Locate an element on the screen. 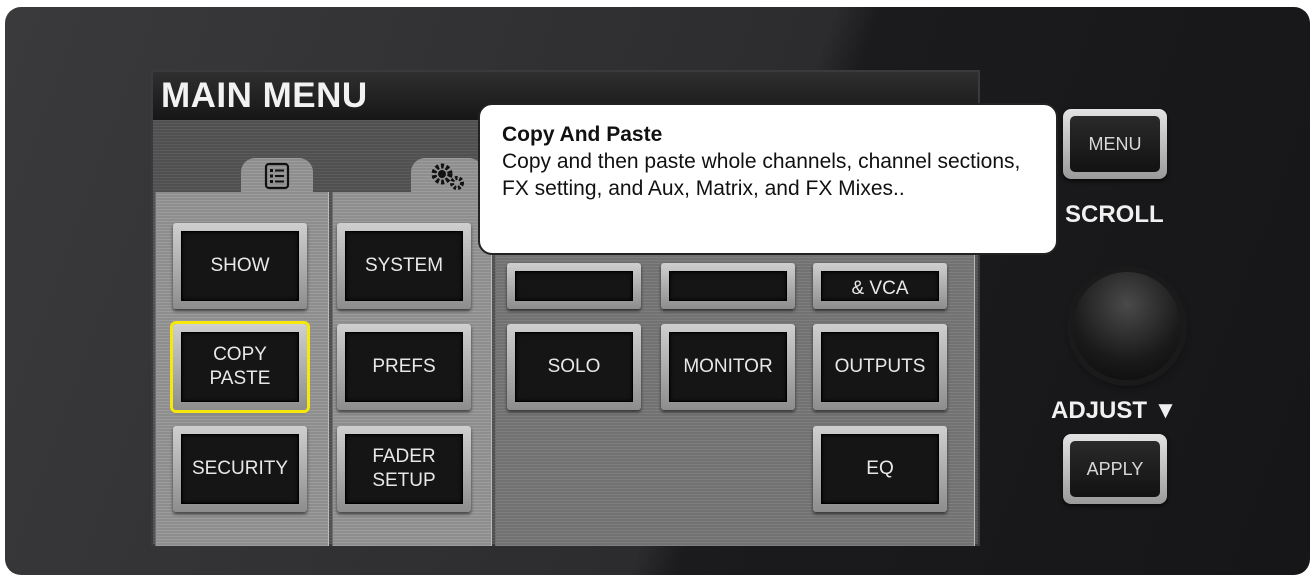  eq-label: EQ is located at coordinates (880, 469).